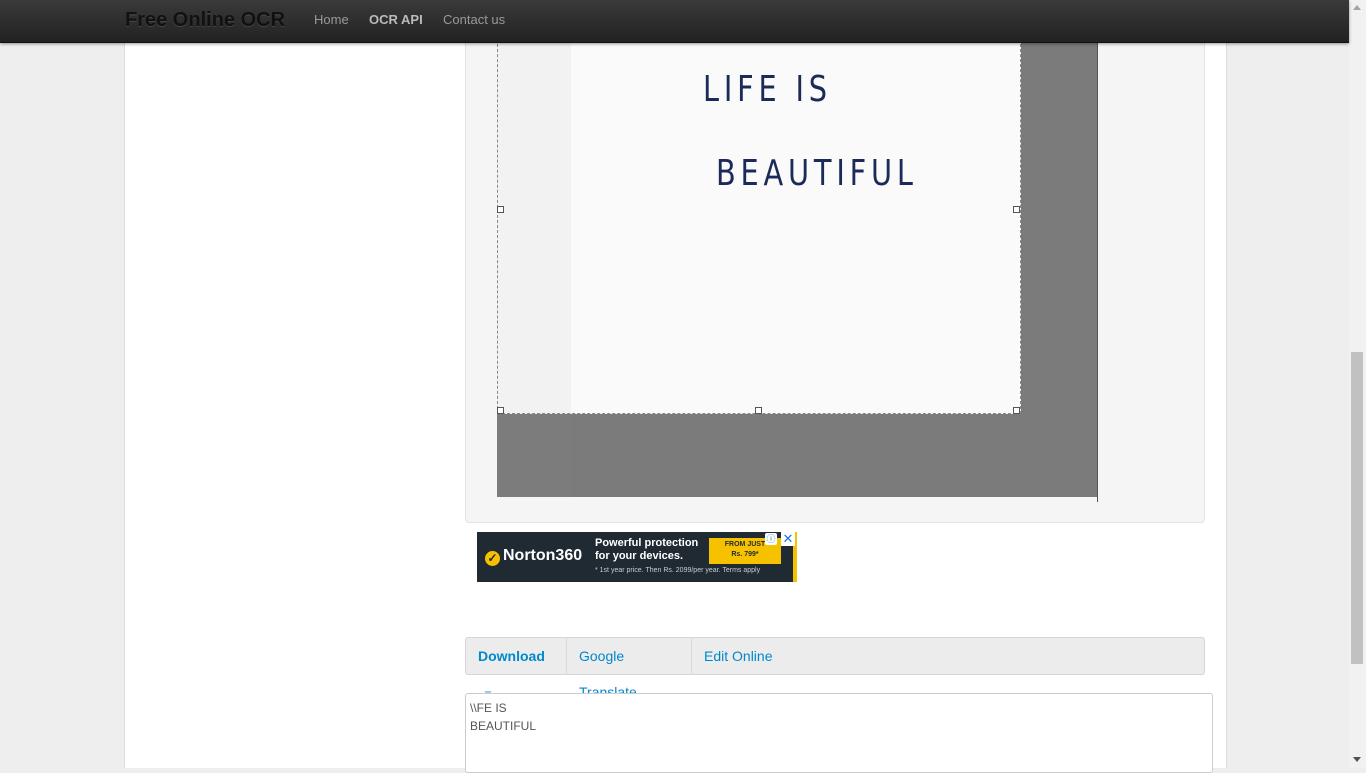 This screenshot has width=1366, height=773. I want to click on scroll-thumb, so click(1357, 508).